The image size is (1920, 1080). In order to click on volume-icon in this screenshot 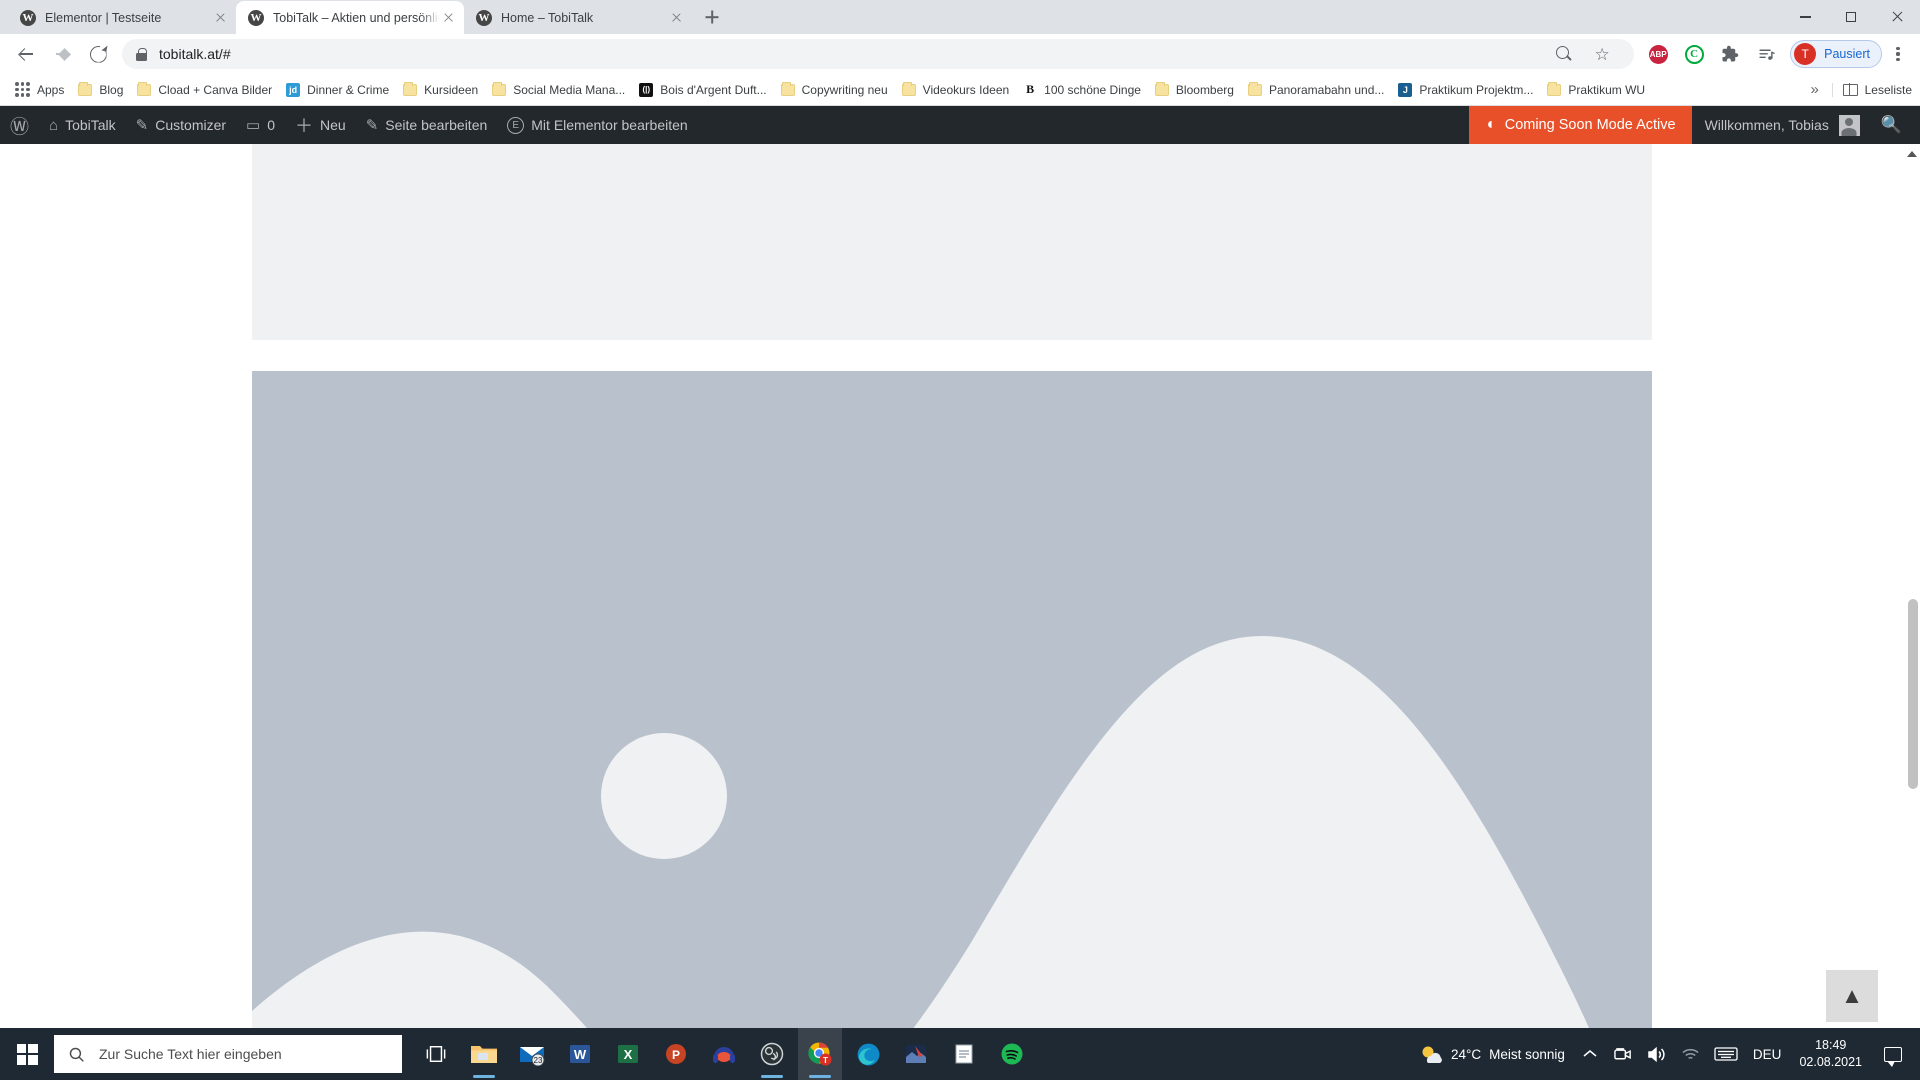, I will do `click(1657, 1054)`.